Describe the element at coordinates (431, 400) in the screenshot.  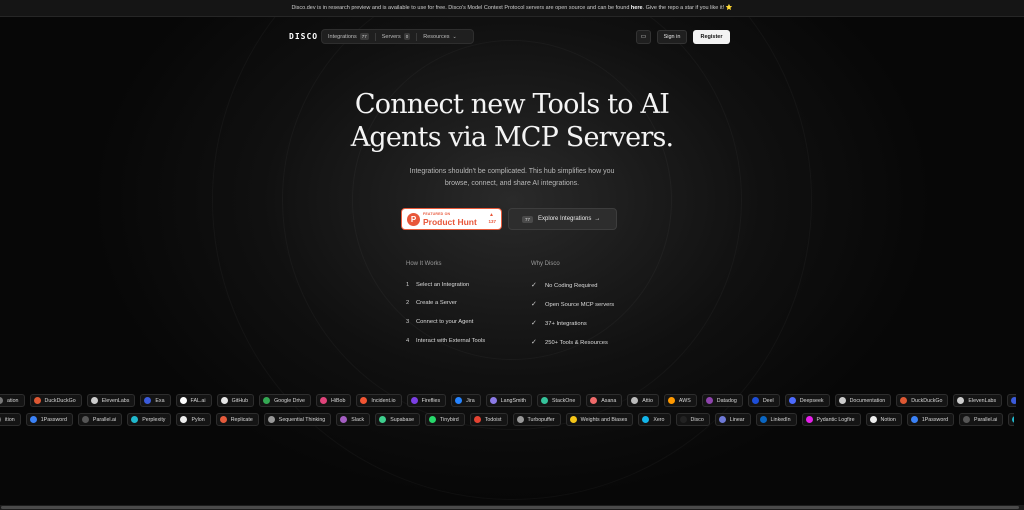
I see `integration-chip-label: Fireflies` at that location.